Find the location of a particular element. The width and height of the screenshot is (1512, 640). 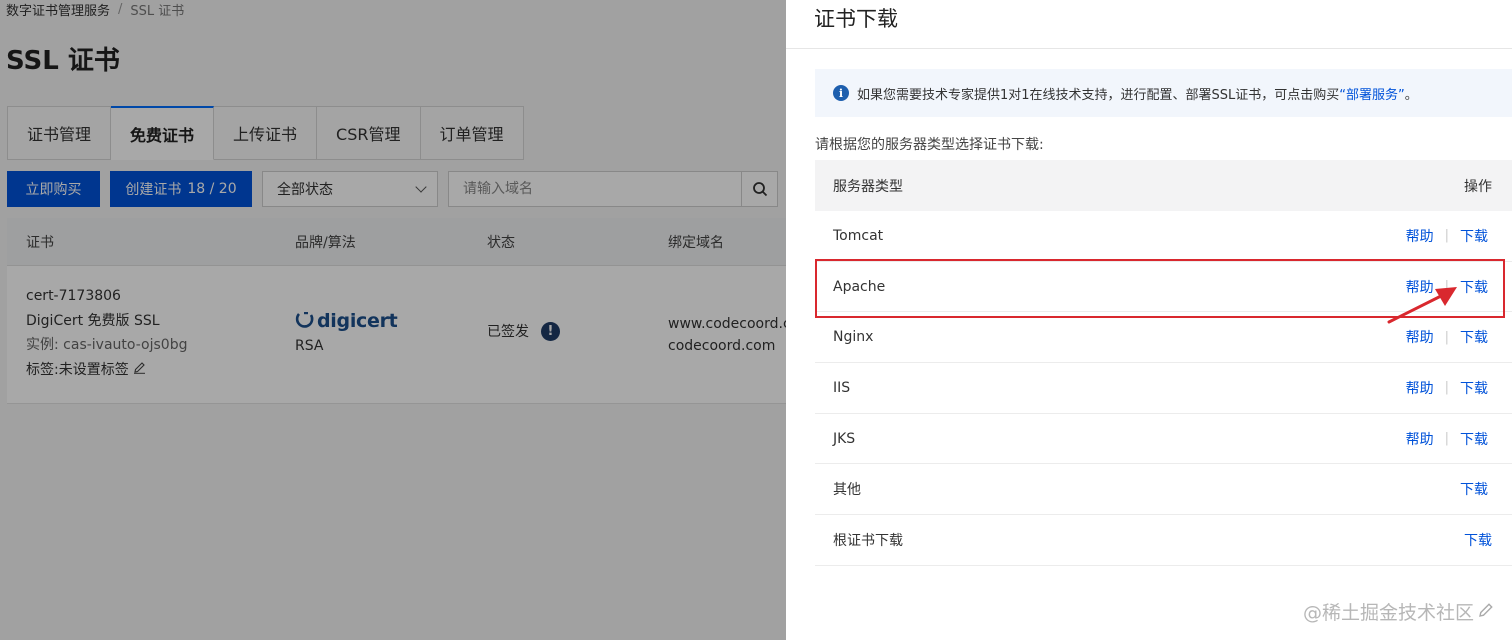

chevron-down-icon is located at coordinates (421, 186).